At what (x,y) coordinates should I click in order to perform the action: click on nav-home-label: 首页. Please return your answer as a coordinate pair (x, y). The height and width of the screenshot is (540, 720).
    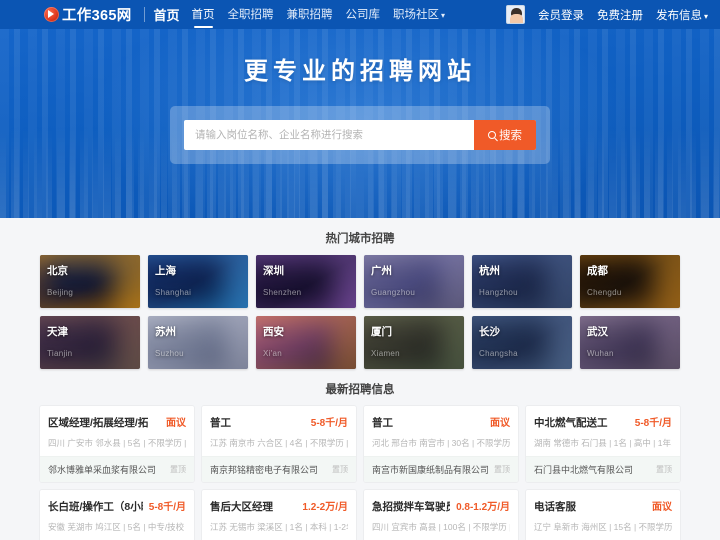
    Looking at the image, I should click on (167, 14).